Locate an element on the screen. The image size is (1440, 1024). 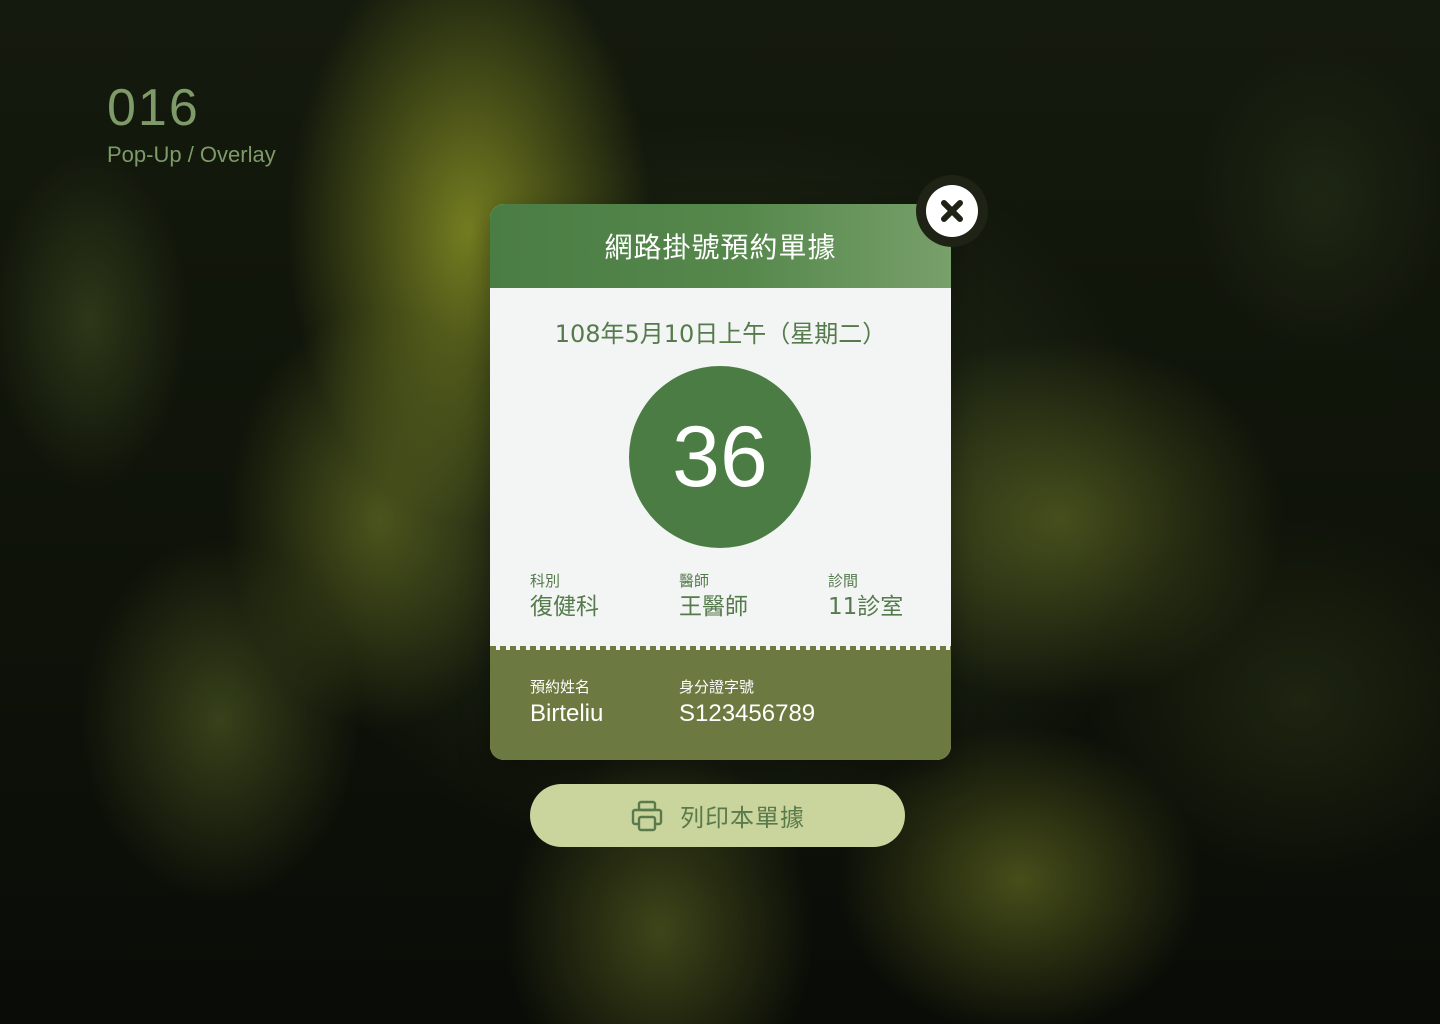
info-doctor: 醫師 王醫師 is located at coordinates (753, 598).